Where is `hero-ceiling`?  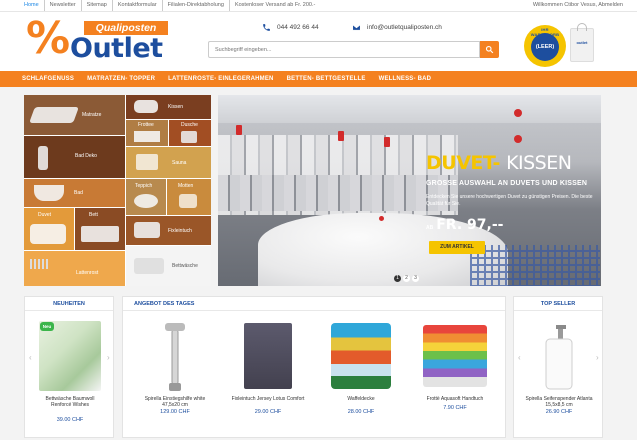
hero-ceiling is located at coordinates (409, 109).